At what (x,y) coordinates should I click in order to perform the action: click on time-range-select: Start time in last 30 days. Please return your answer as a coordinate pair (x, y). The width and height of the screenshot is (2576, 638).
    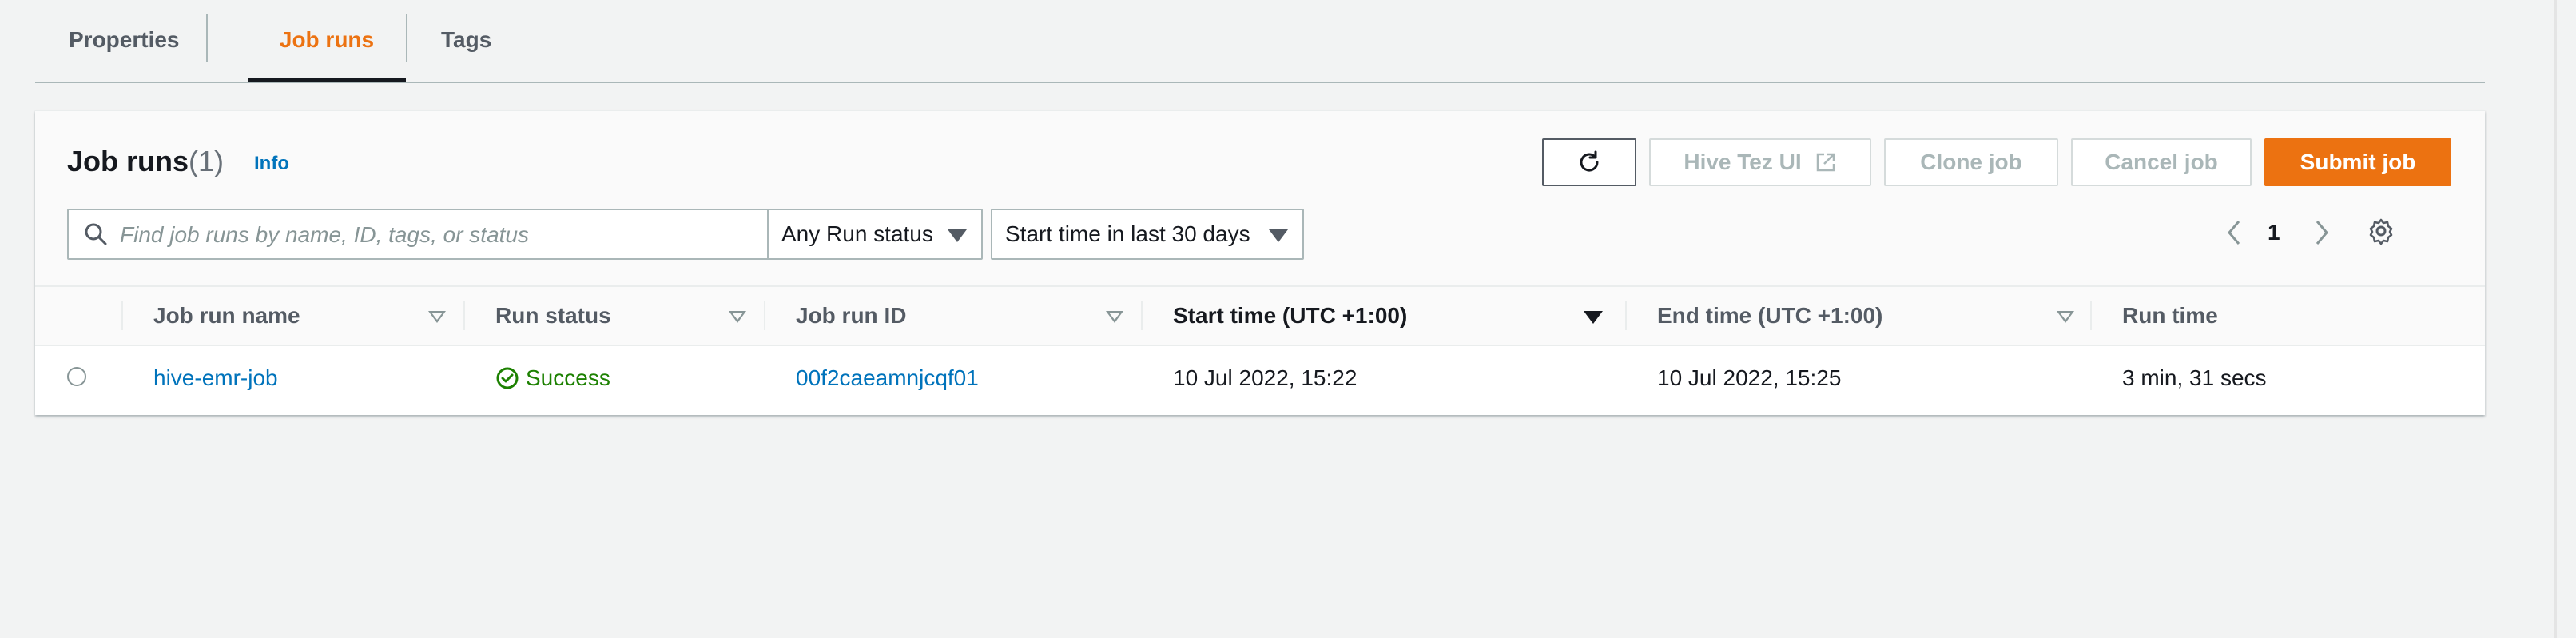
    Looking at the image, I should click on (1147, 234).